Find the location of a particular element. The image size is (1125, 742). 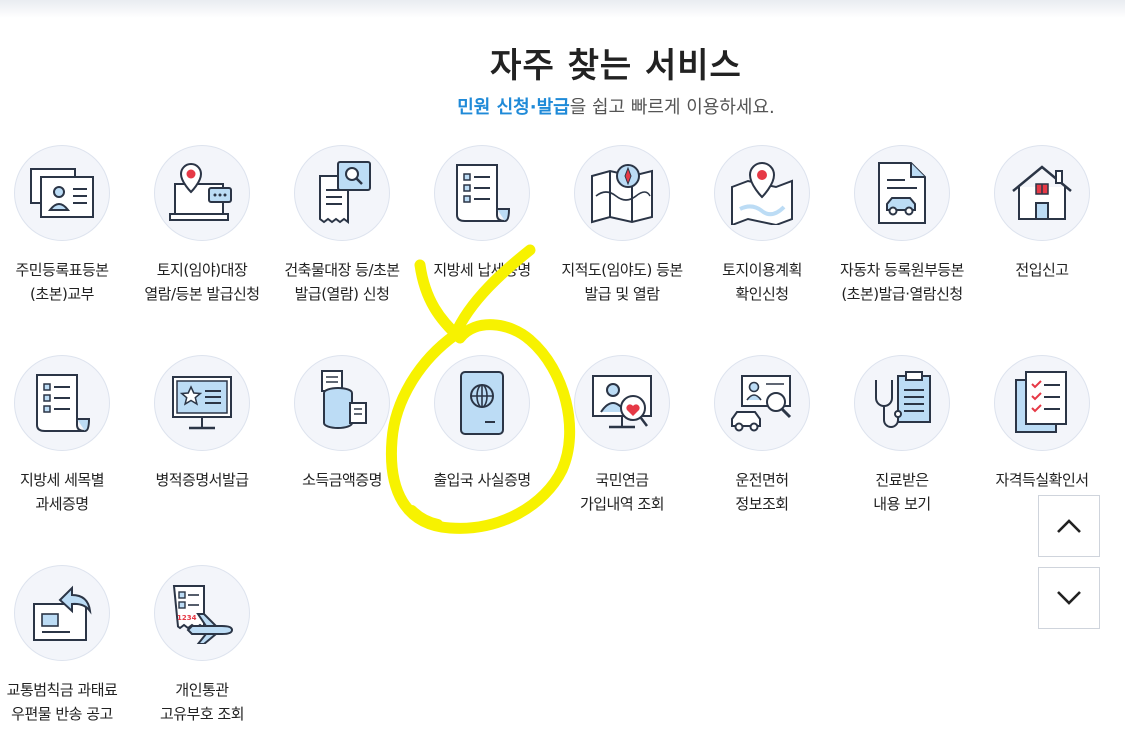

service-building-register: 건축물대장 등/초본 발급(열람) 신청 is located at coordinates (342, 225).